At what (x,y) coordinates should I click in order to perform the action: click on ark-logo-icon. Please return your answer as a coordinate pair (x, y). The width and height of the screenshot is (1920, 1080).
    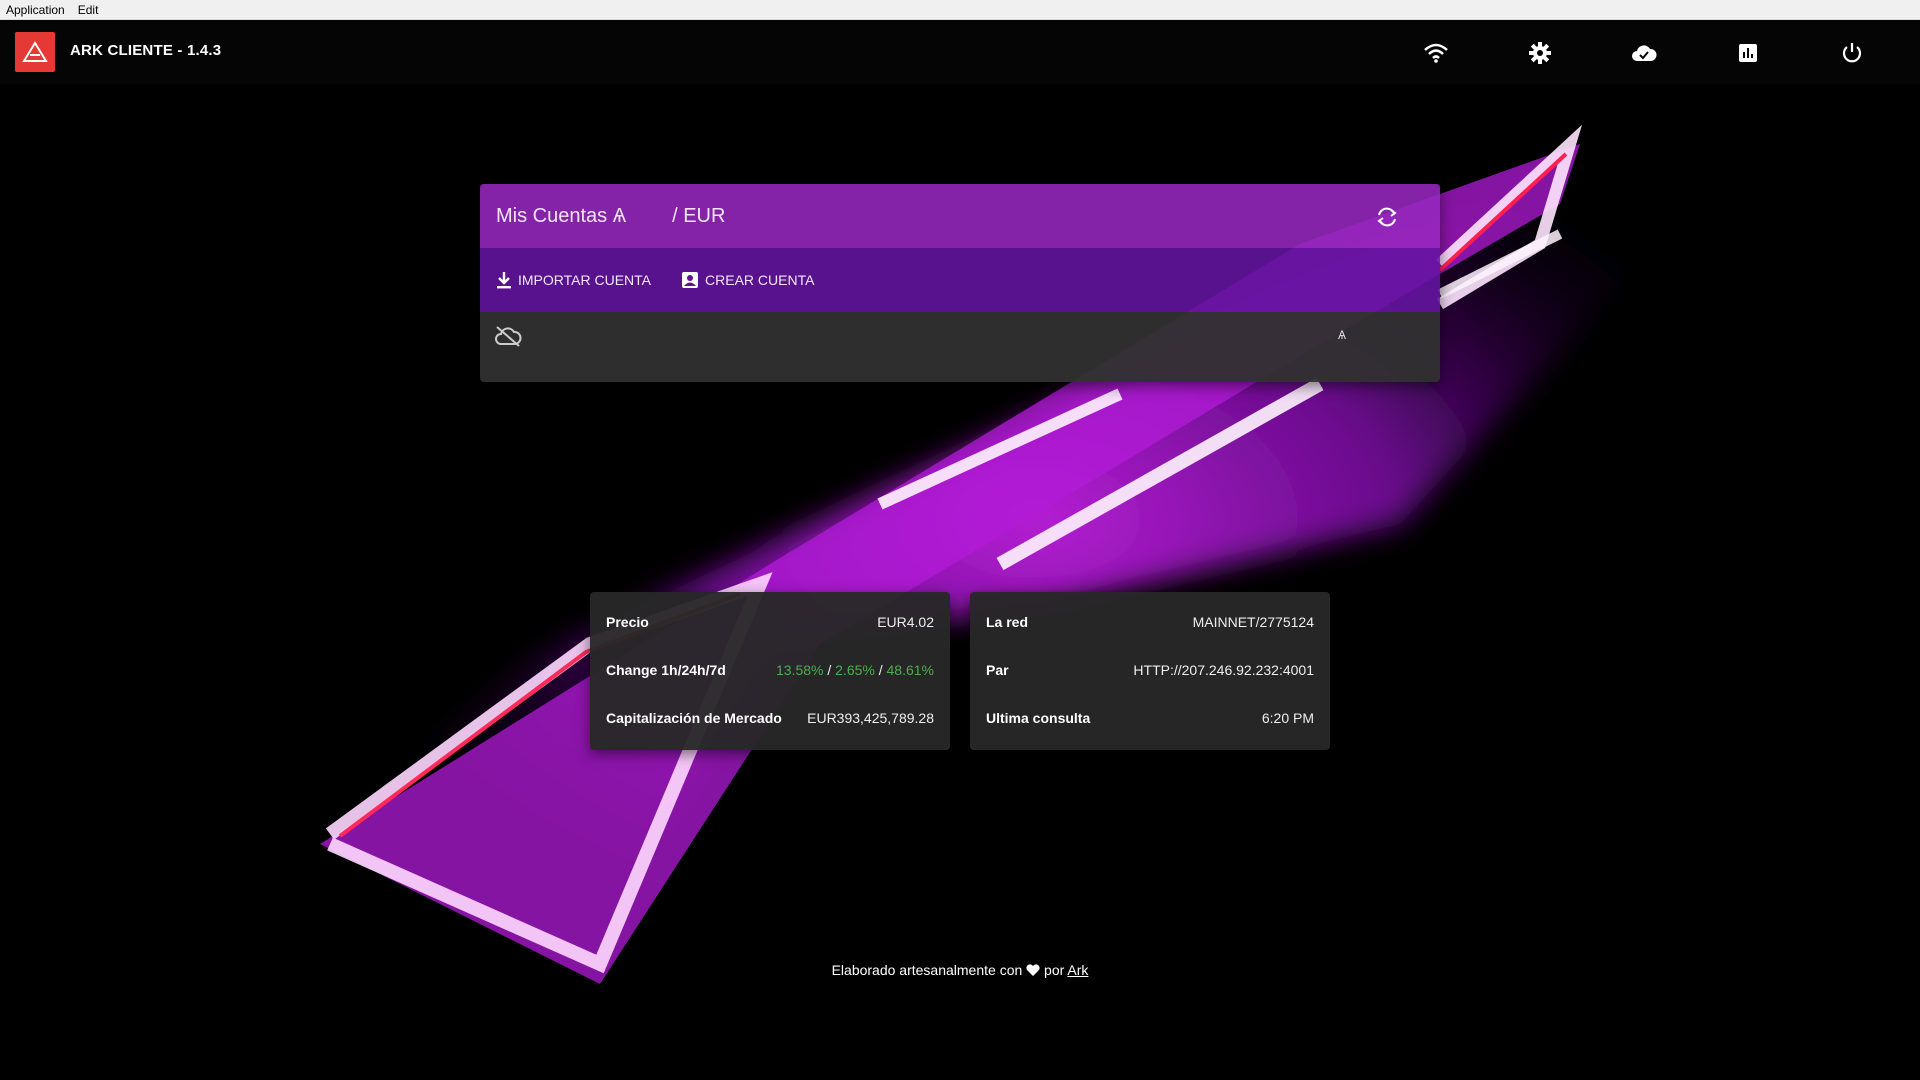
    Looking at the image, I should click on (35, 51).